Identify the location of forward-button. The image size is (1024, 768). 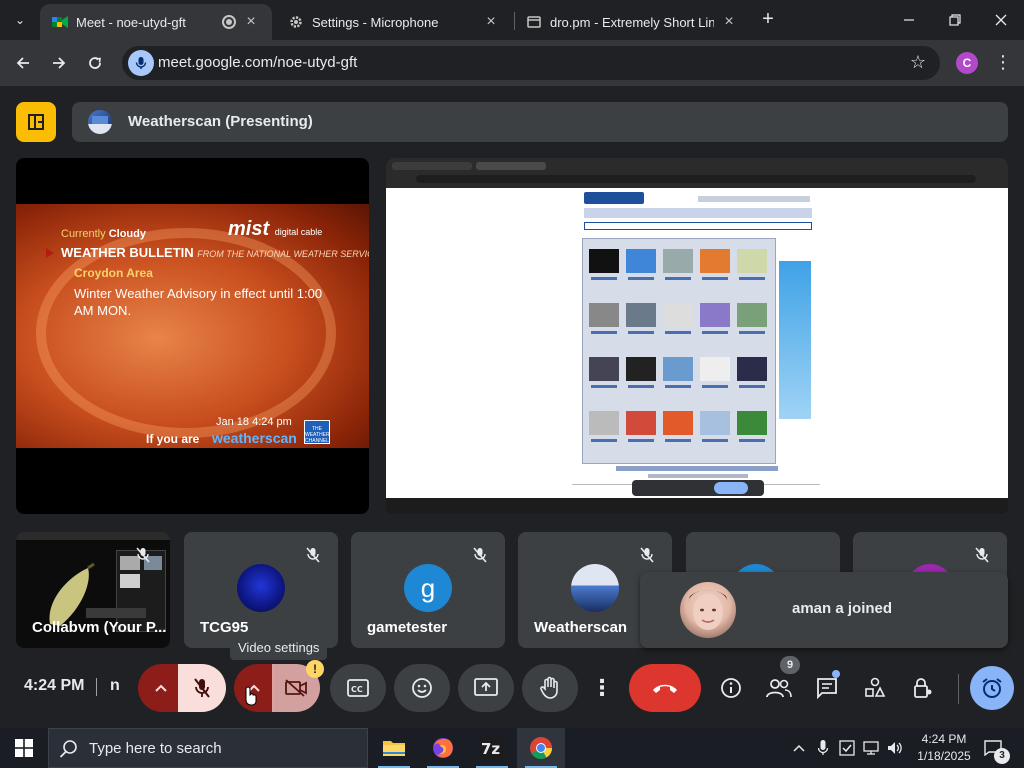
(59, 63).